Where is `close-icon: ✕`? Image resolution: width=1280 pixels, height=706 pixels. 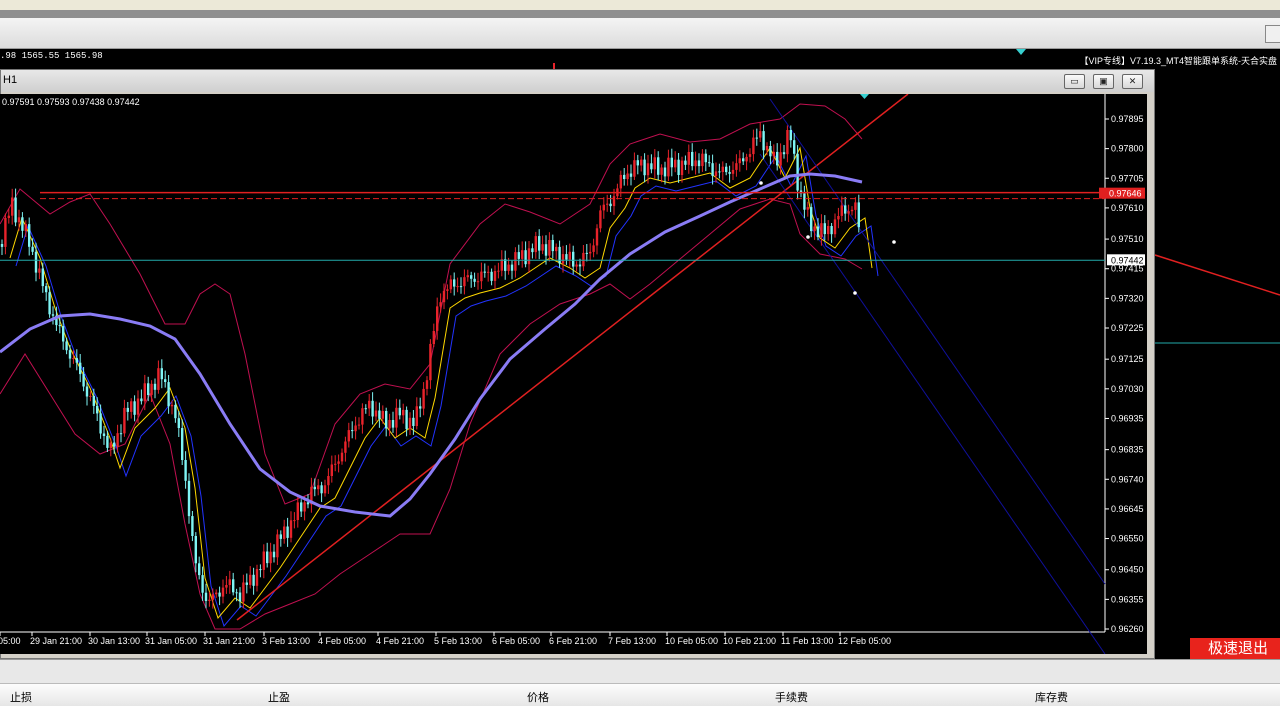 close-icon: ✕ is located at coordinates (1132, 81).